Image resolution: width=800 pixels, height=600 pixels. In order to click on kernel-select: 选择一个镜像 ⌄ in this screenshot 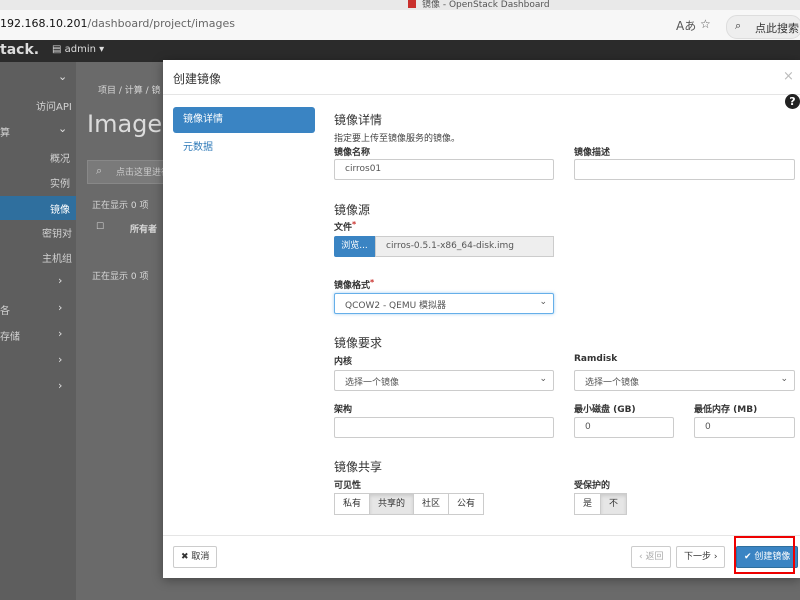, I will do `click(444, 380)`.